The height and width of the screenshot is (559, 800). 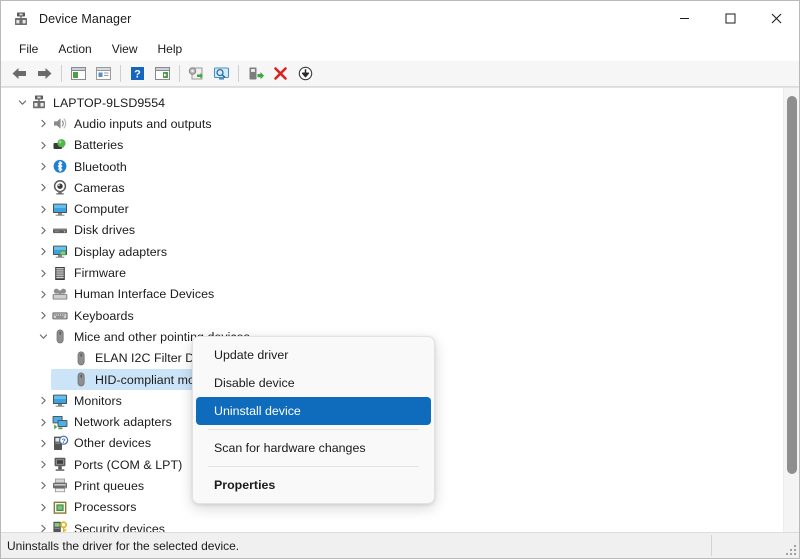 I want to click on properties-window-button, so click(x=103, y=74).